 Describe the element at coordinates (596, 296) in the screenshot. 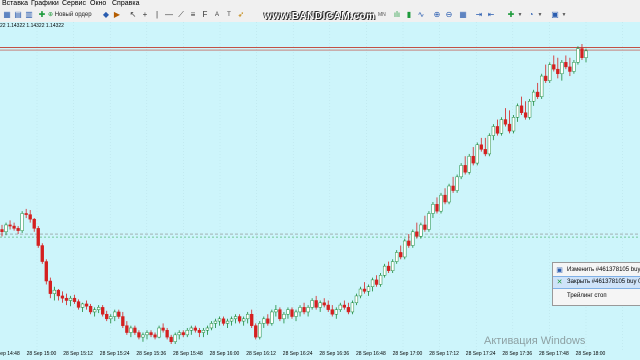

I see `trailing-stop-item: Трейлинг стоп` at that location.